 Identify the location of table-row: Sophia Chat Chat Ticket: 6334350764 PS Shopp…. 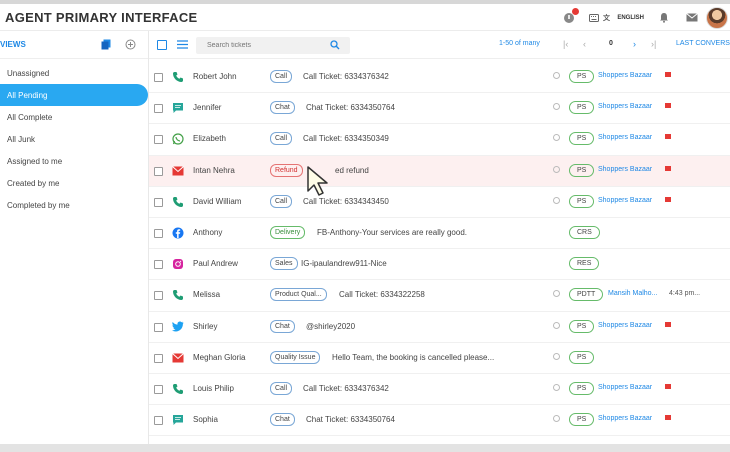
(439, 421).